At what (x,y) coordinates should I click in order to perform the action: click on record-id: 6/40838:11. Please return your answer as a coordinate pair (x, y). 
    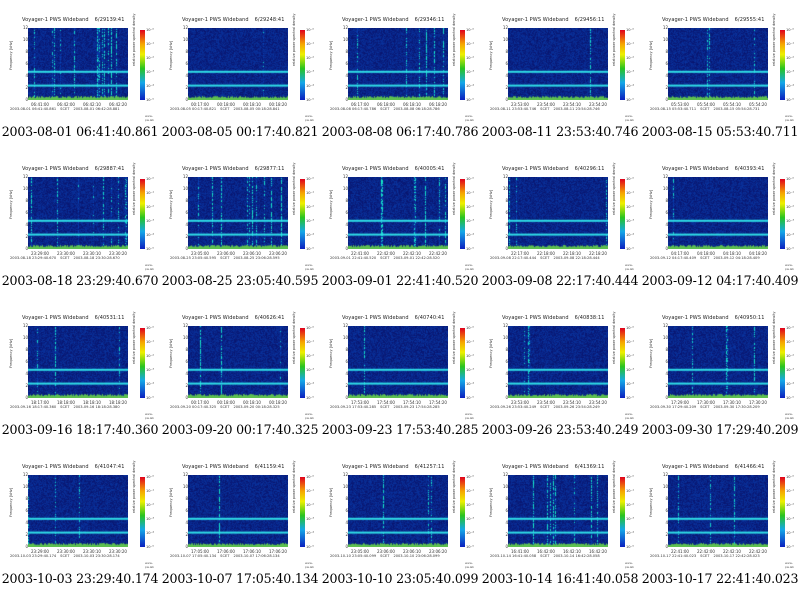
    Looking at the image, I should click on (589, 318).